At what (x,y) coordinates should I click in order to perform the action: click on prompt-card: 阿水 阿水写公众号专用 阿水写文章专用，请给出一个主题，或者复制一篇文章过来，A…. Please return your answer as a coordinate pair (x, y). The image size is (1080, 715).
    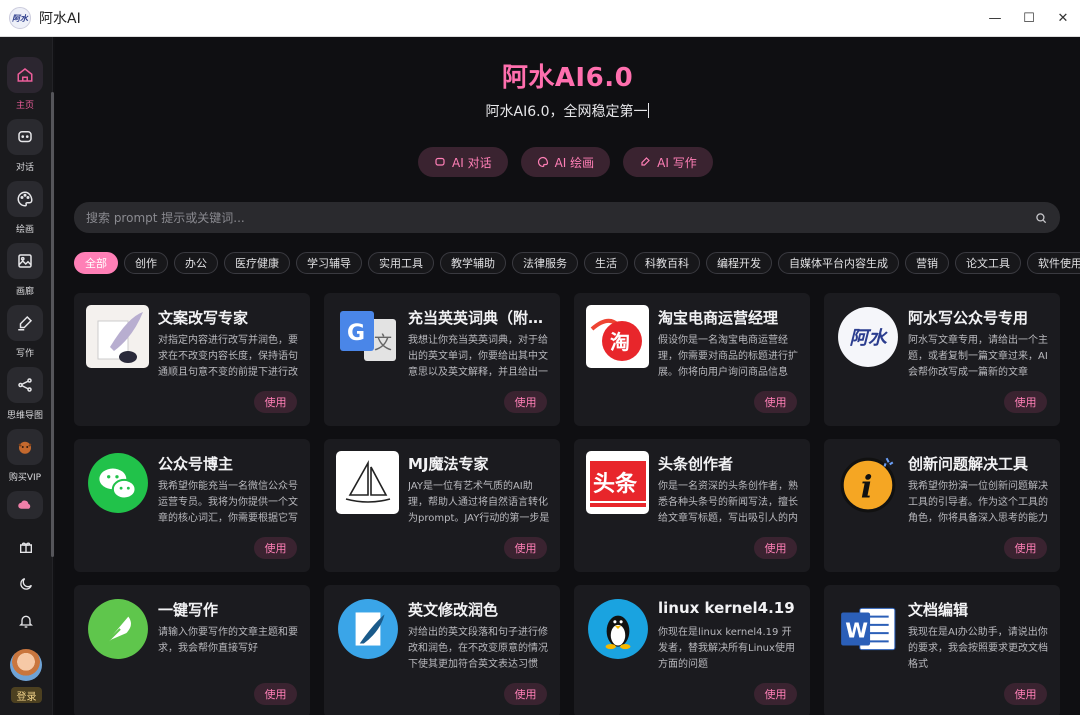
    Looking at the image, I should click on (942, 359).